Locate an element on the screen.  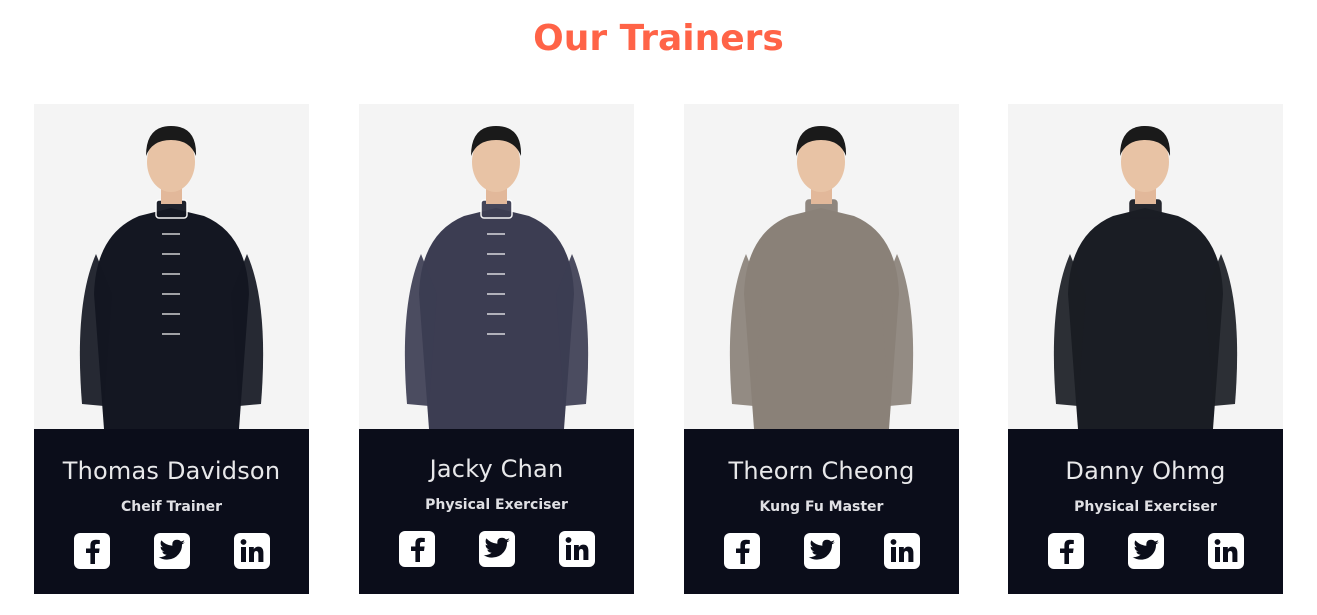
trainer-name: Danny Ohmg is located at coordinates (1145, 471).